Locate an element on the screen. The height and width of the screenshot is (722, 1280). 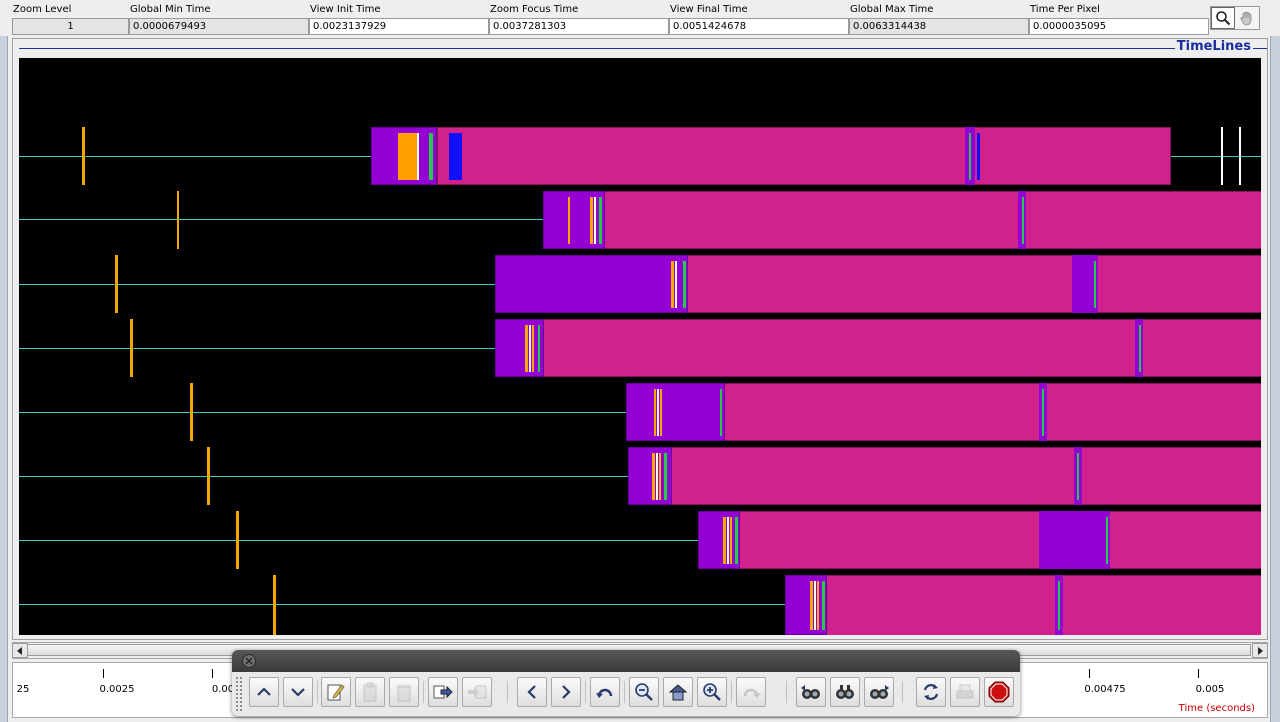
time-per-pixel-field: 0.0000035095 is located at coordinates (1119, 26).